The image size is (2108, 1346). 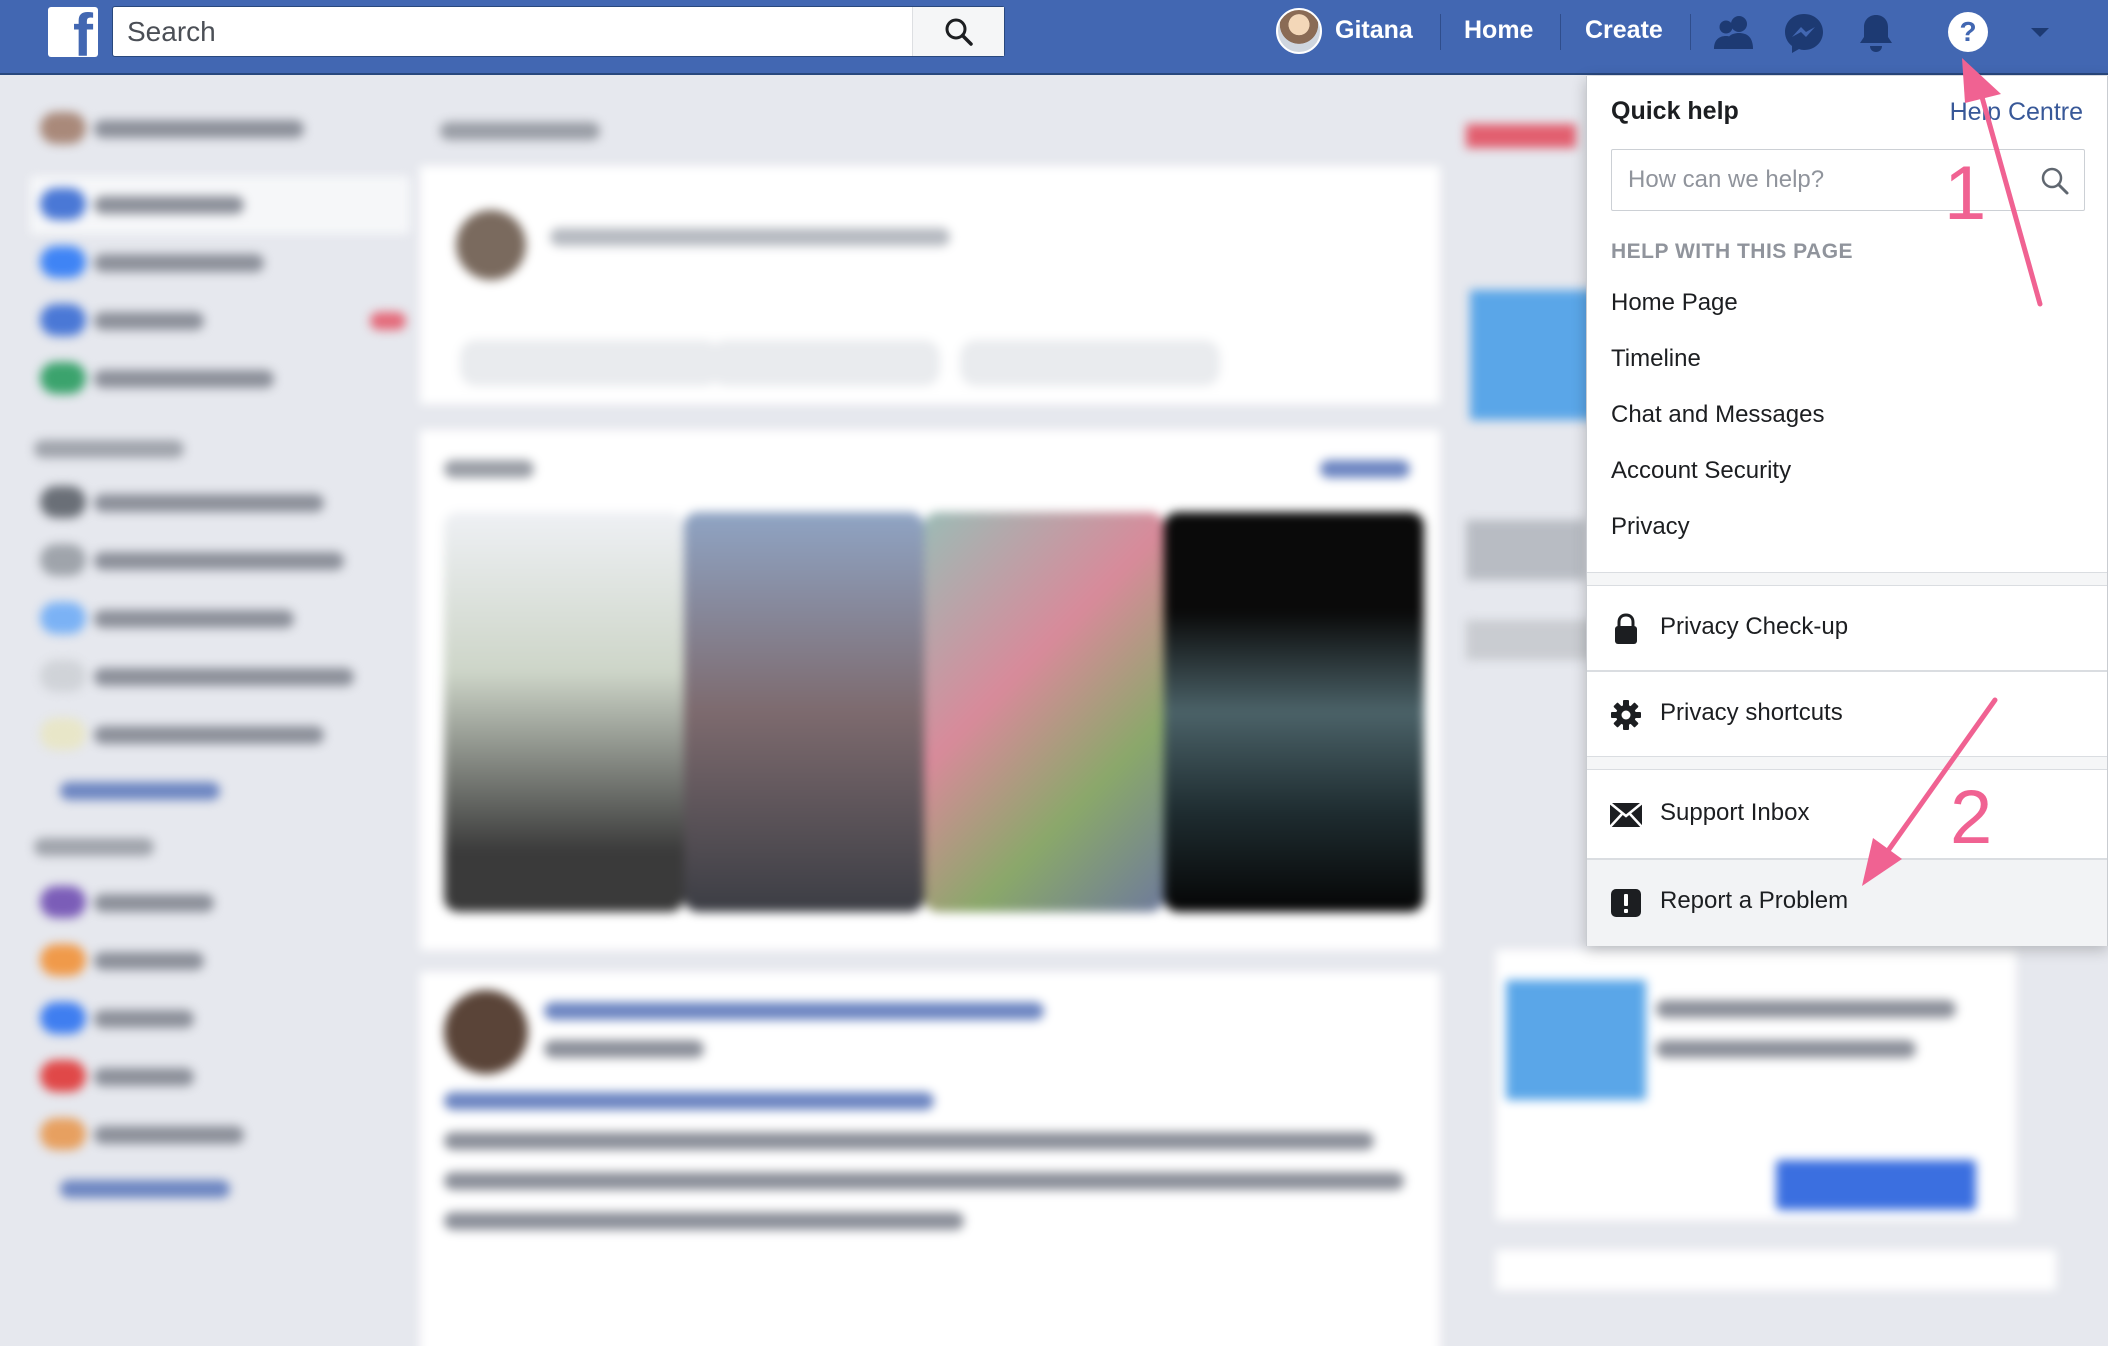 What do you see at coordinates (1754, 900) in the screenshot?
I see `report-problem-label: Report a Problem` at bounding box center [1754, 900].